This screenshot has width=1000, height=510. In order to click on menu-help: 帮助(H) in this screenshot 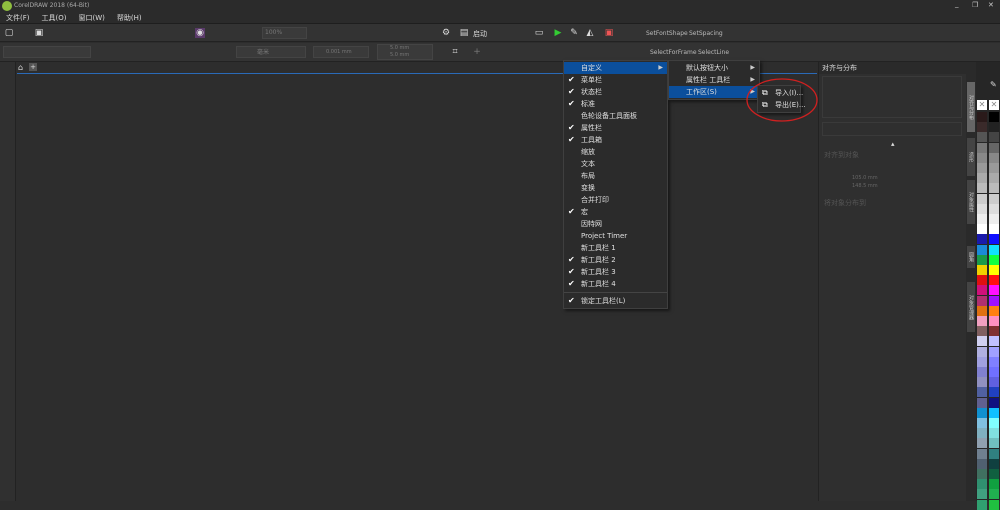, I will do `click(129, 18)`.